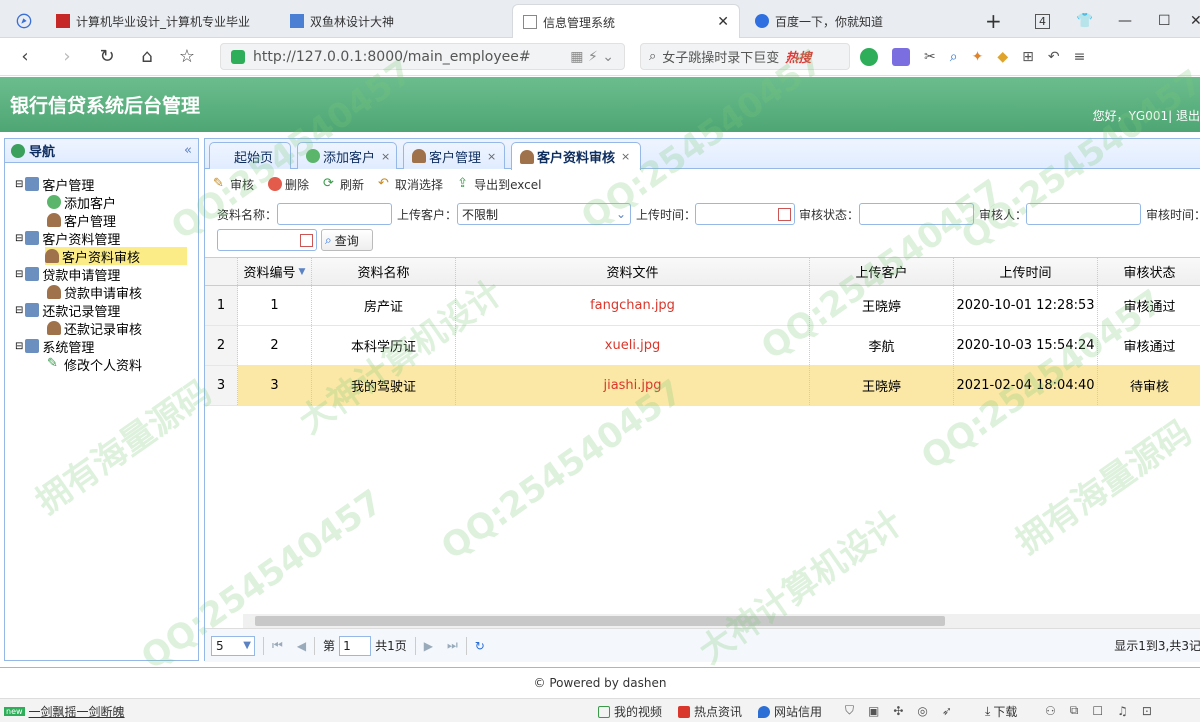 This screenshot has height=722, width=1200. I want to click on tree-node-customer: ⊟ 客户管理, so click(54, 184).